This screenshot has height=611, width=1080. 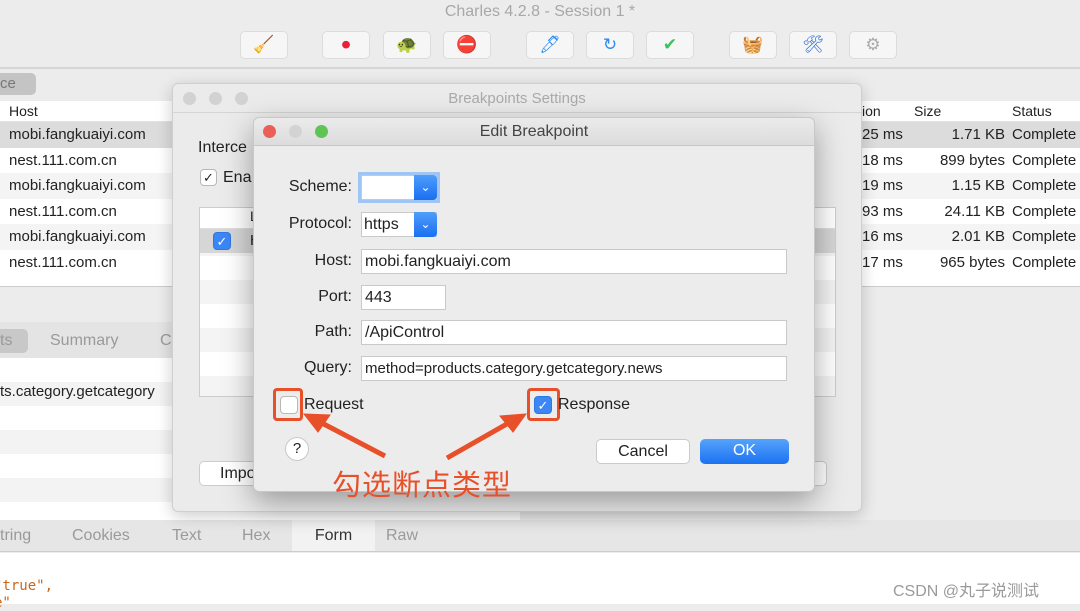 What do you see at coordinates (422, 486) in the screenshot?
I see `annotation-text: 勾选断点类型` at bounding box center [422, 486].